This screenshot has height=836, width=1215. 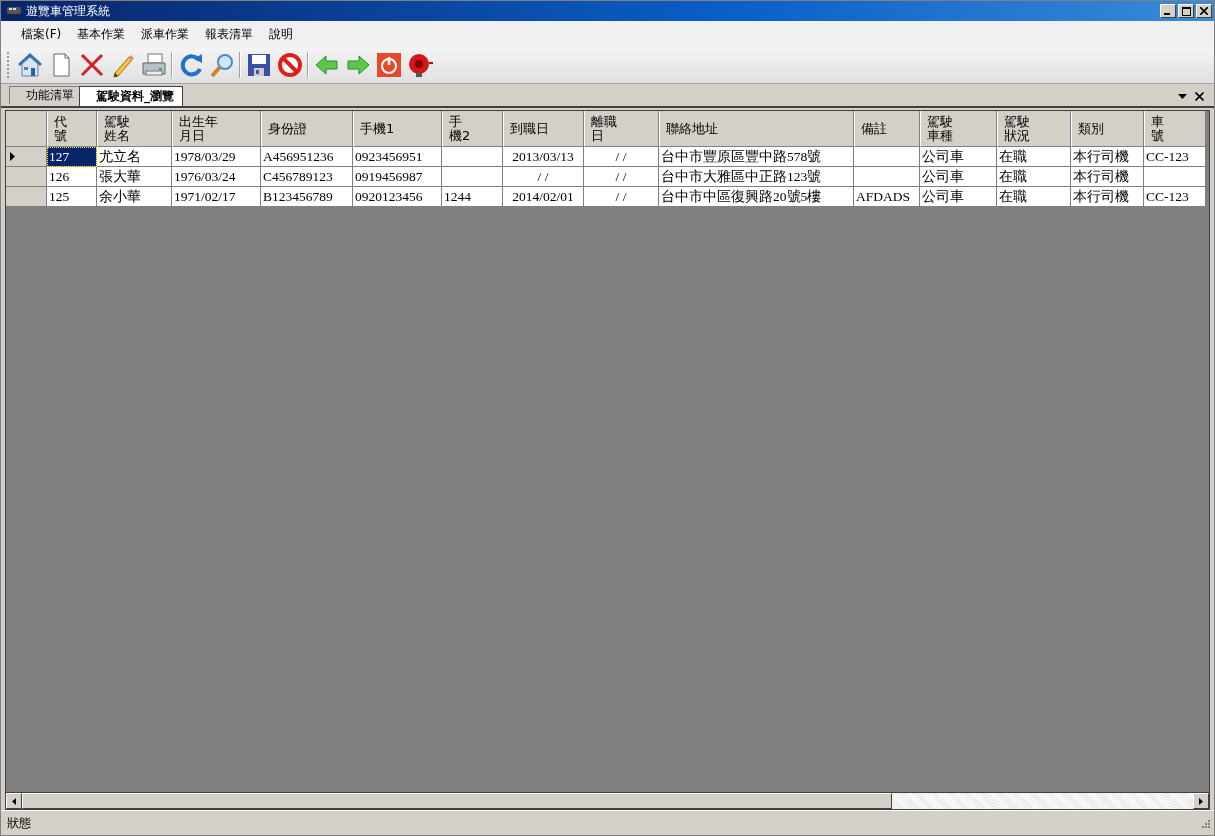 I want to click on scrollbar-thumb, so click(x=457, y=801).